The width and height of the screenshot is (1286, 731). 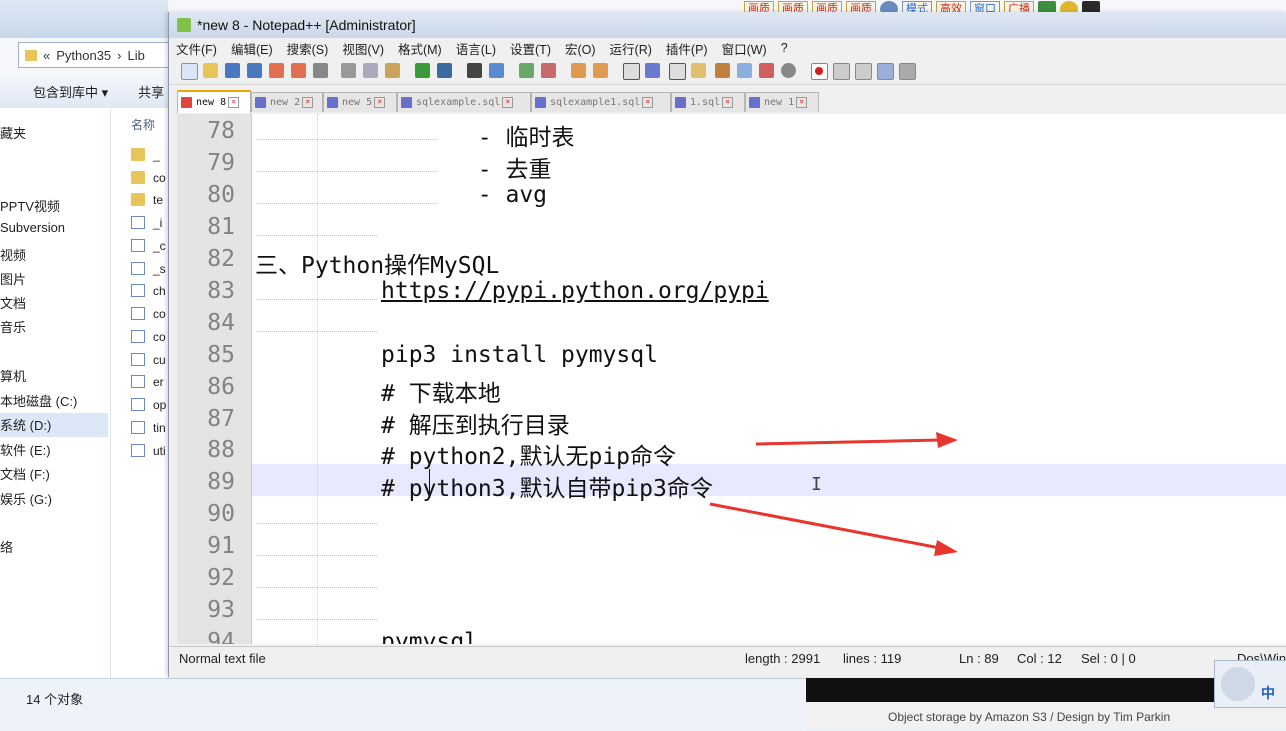 I want to click on save-all-icon, so click(x=254, y=70).